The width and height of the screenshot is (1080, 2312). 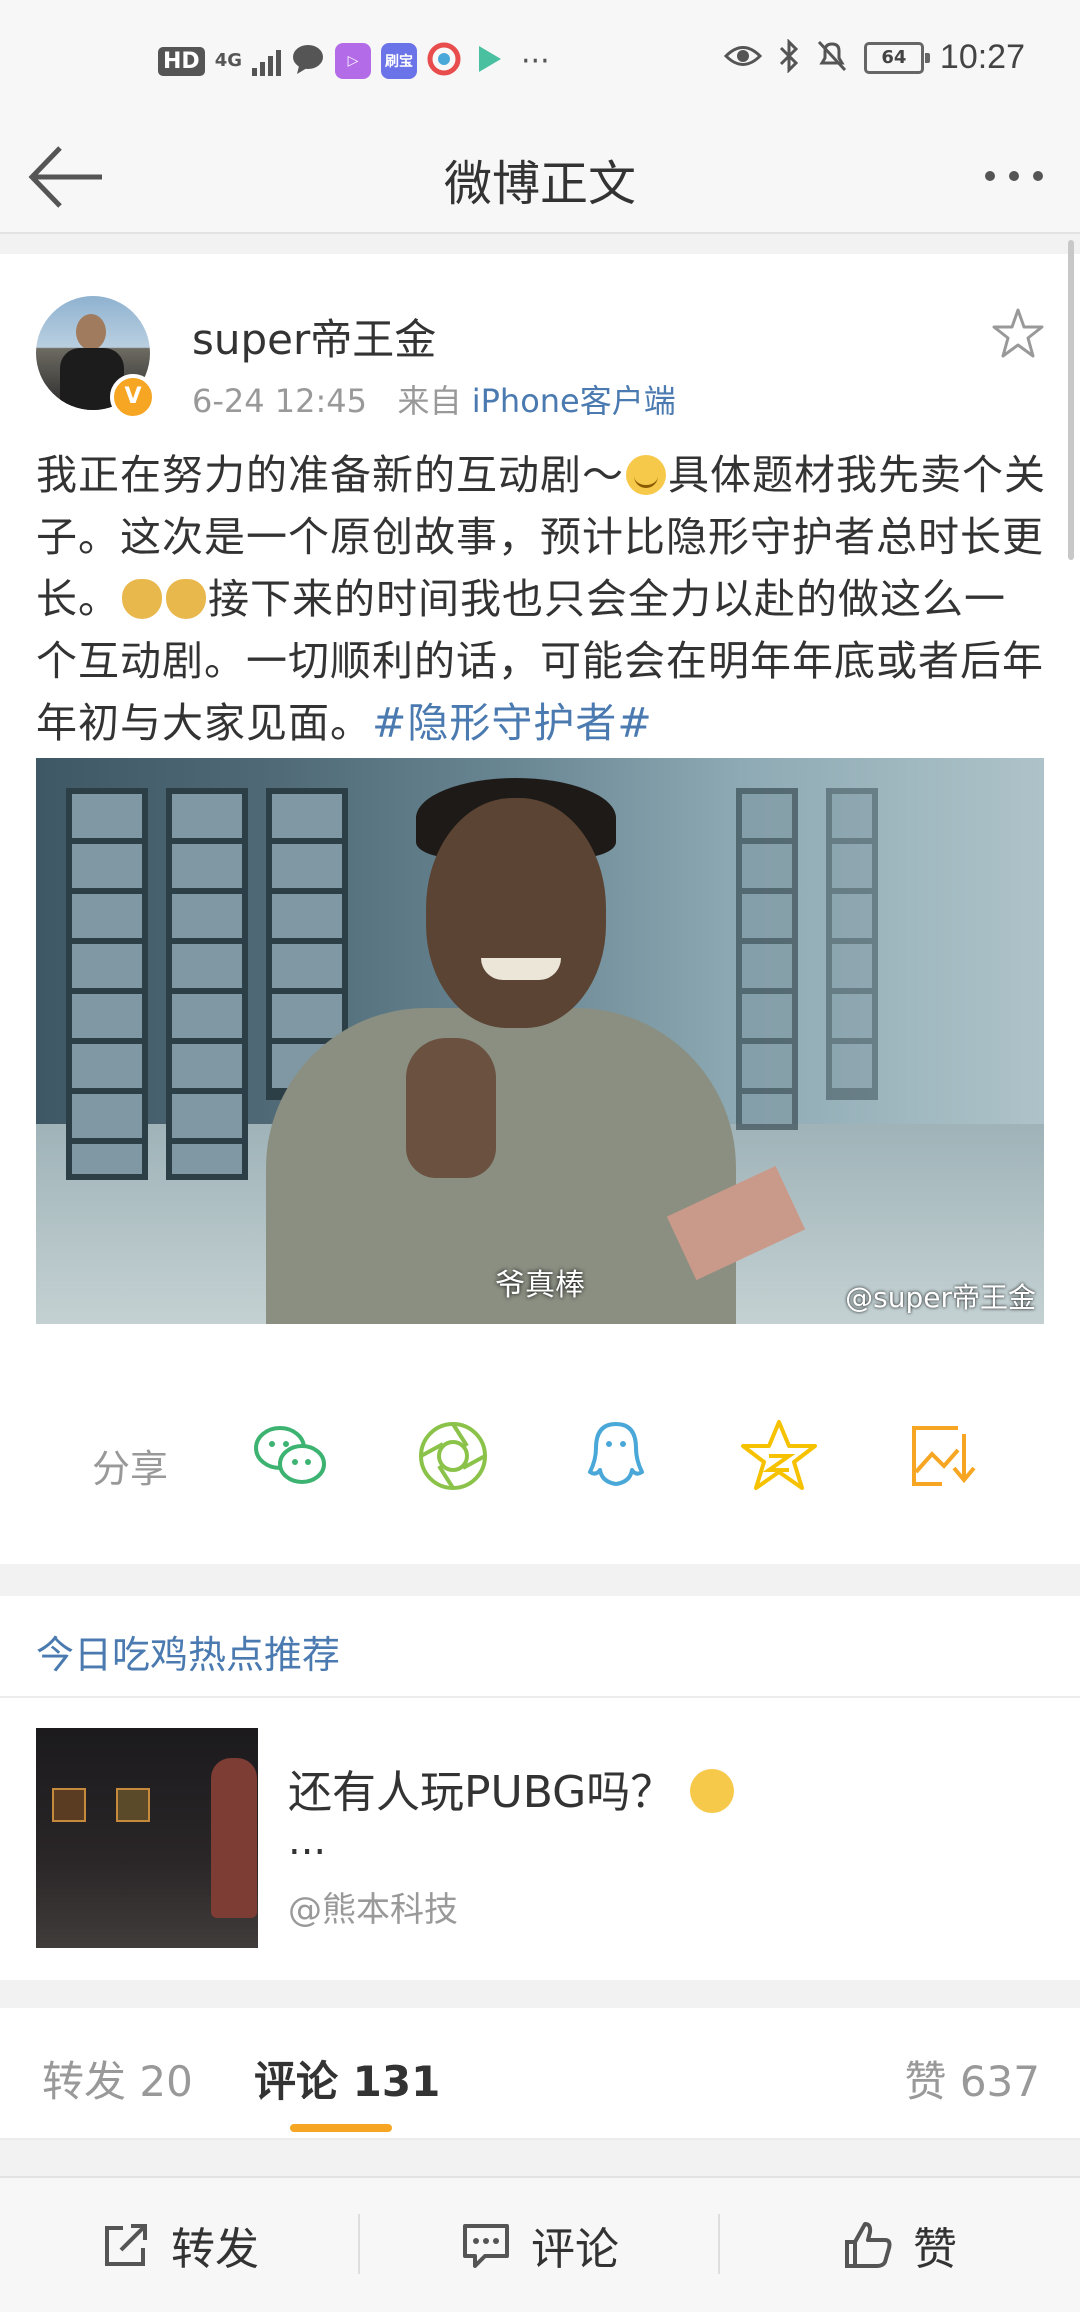 I want to click on play-icon, so click(x=488, y=61).